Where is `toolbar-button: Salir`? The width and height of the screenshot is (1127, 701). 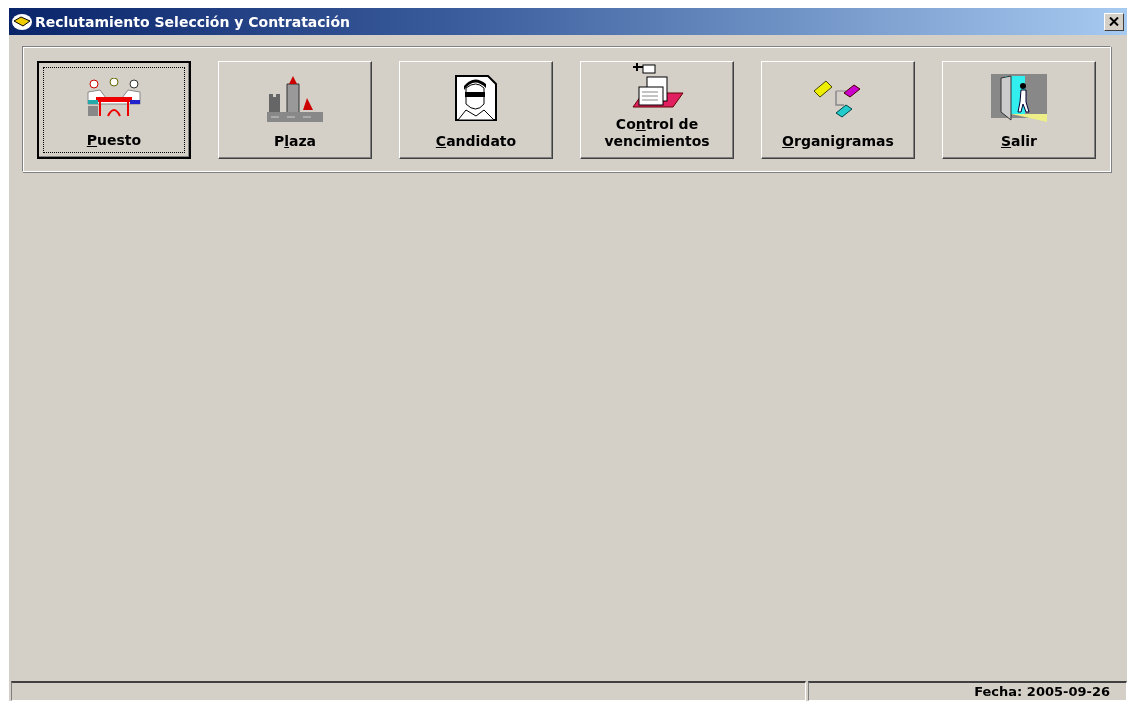 toolbar-button: Salir is located at coordinates (1019, 110).